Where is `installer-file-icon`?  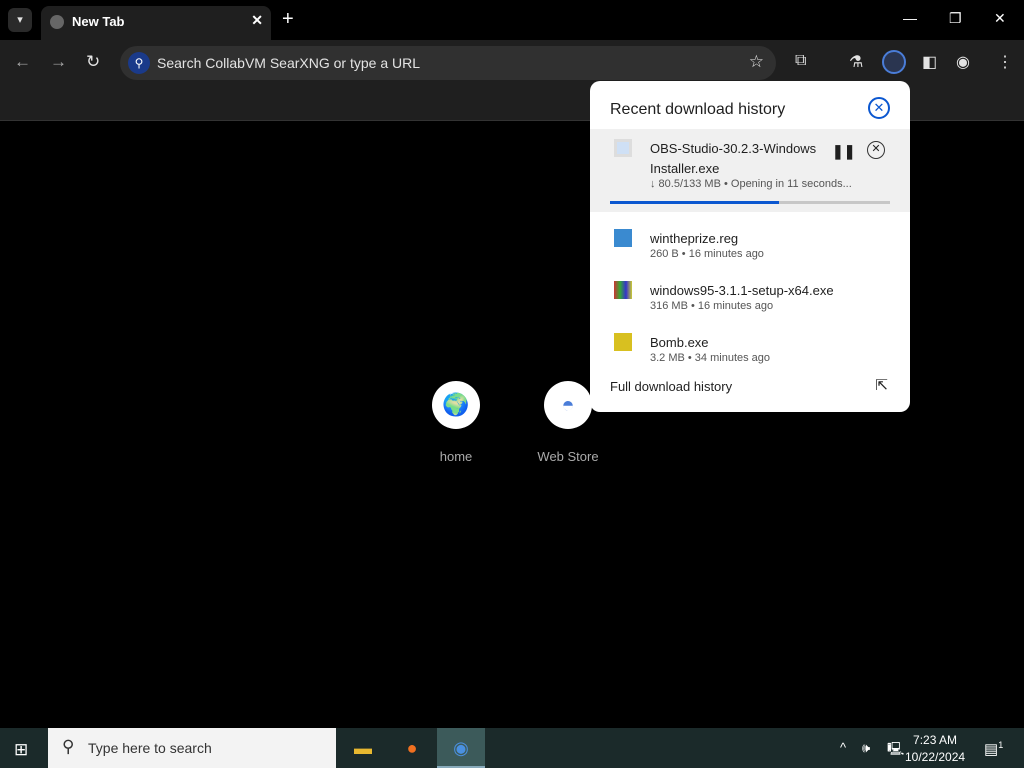 installer-file-icon is located at coordinates (623, 148).